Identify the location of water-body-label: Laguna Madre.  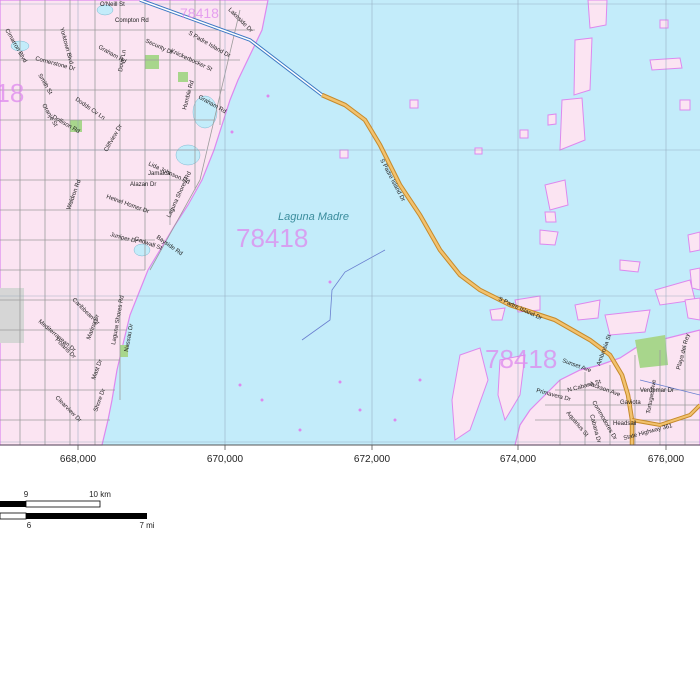
(313, 217).